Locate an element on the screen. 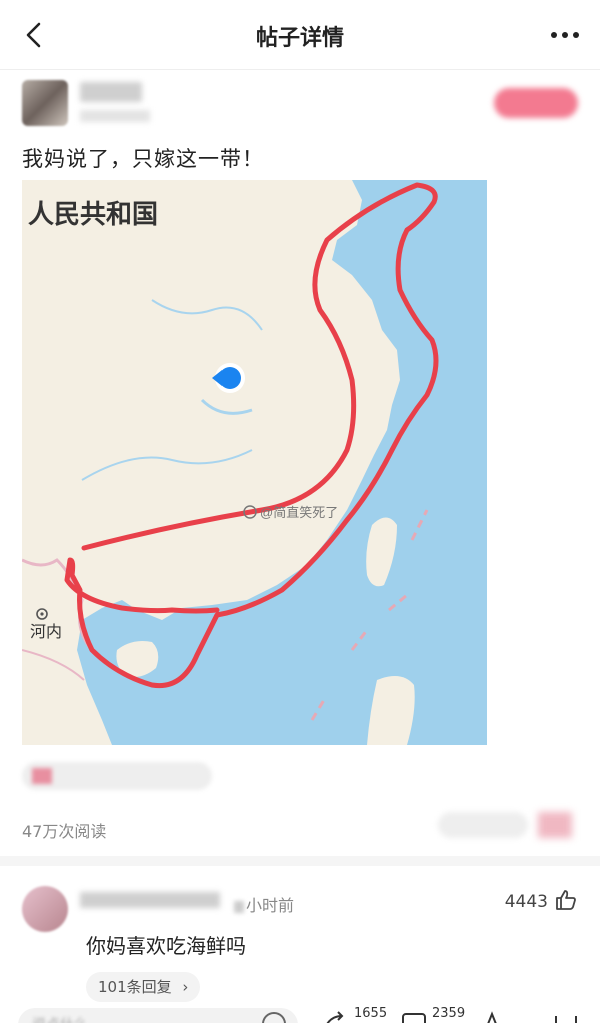 This screenshot has height=1023, width=600. thumbs-up-icon is located at coordinates (566, 900).